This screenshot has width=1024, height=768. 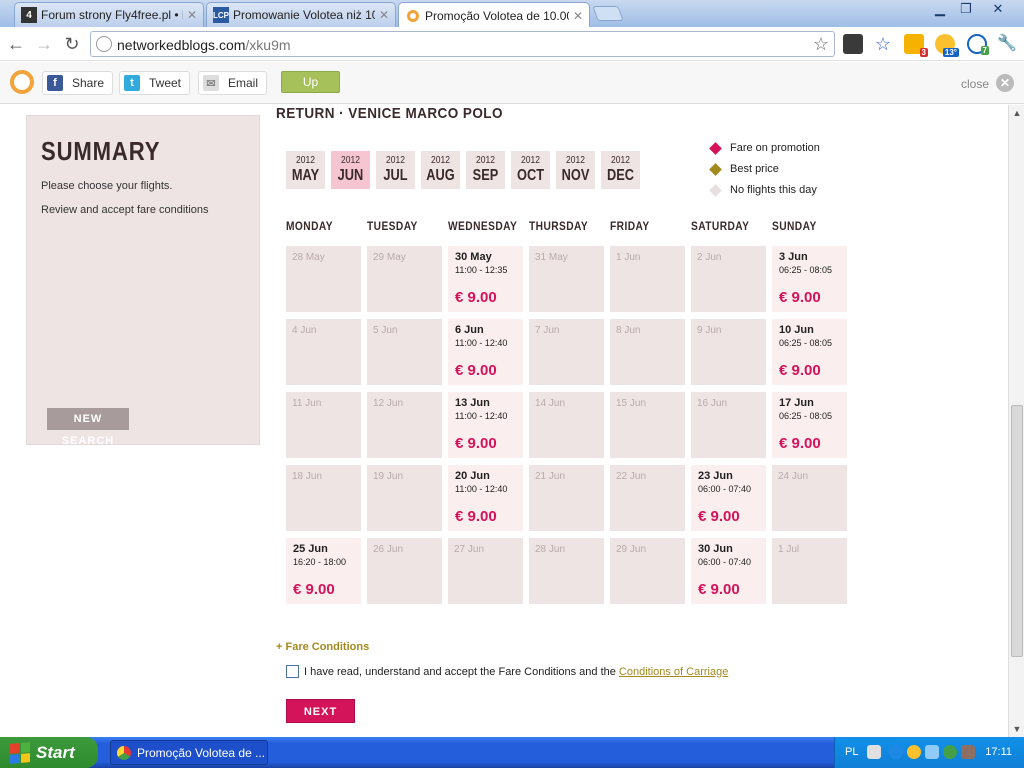 I want to click on search-extension-icon: 7, so click(x=978, y=44).